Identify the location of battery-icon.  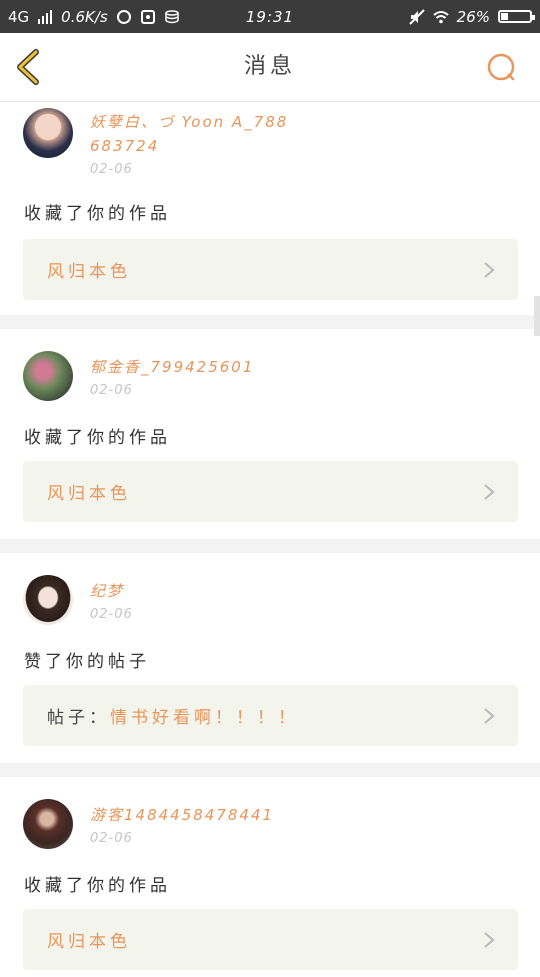
(516, 16).